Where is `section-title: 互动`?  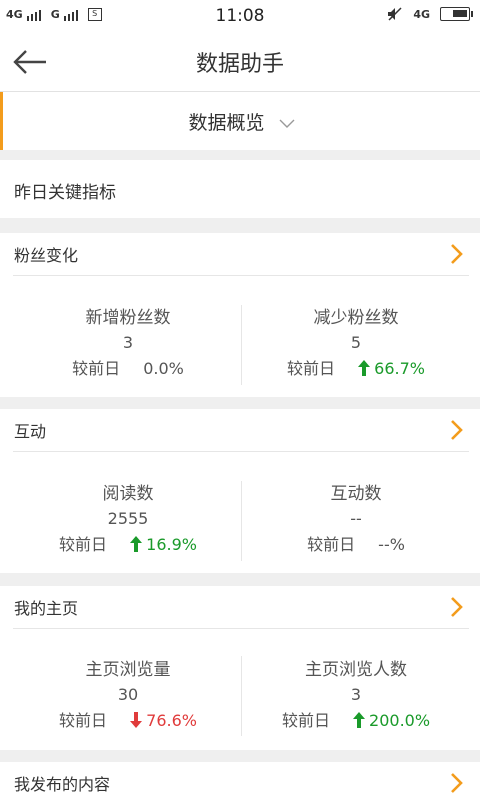
section-title: 互动 is located at coordinates (30, 431).